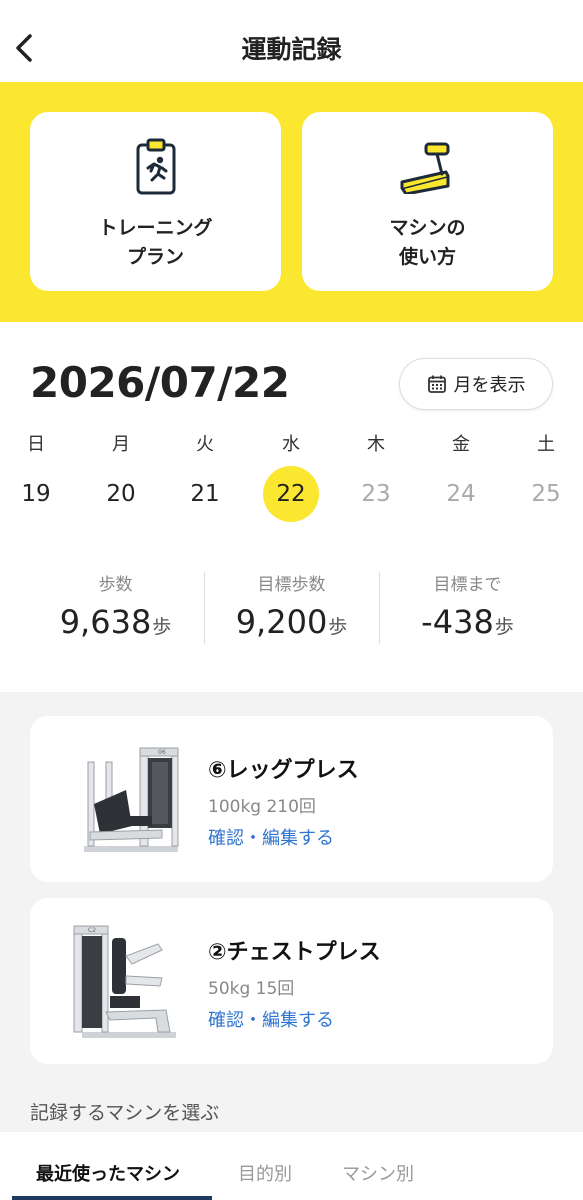 This screenshot has height=1200, width=583. I want to click on day-of-week-label: 月, so click(121, 444).